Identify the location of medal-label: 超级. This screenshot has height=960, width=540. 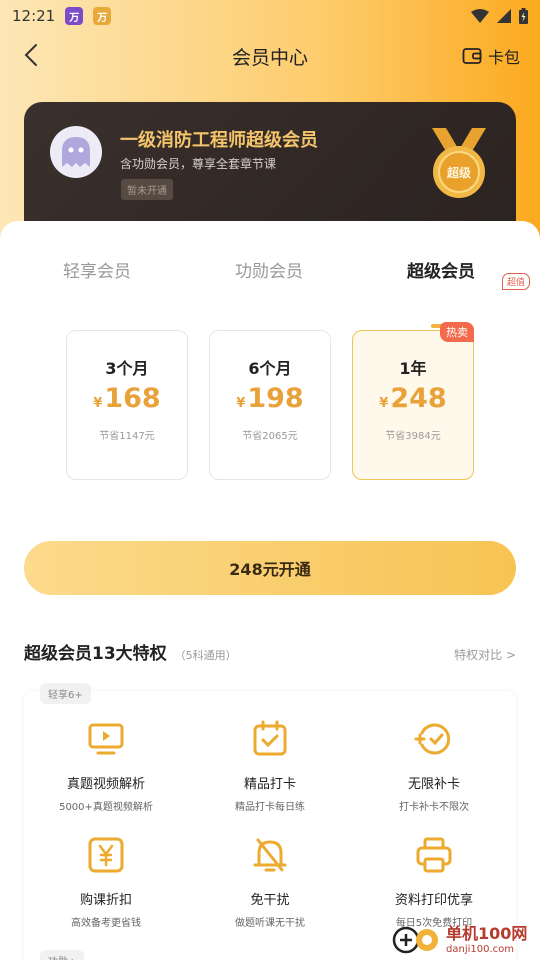
(458, 172).